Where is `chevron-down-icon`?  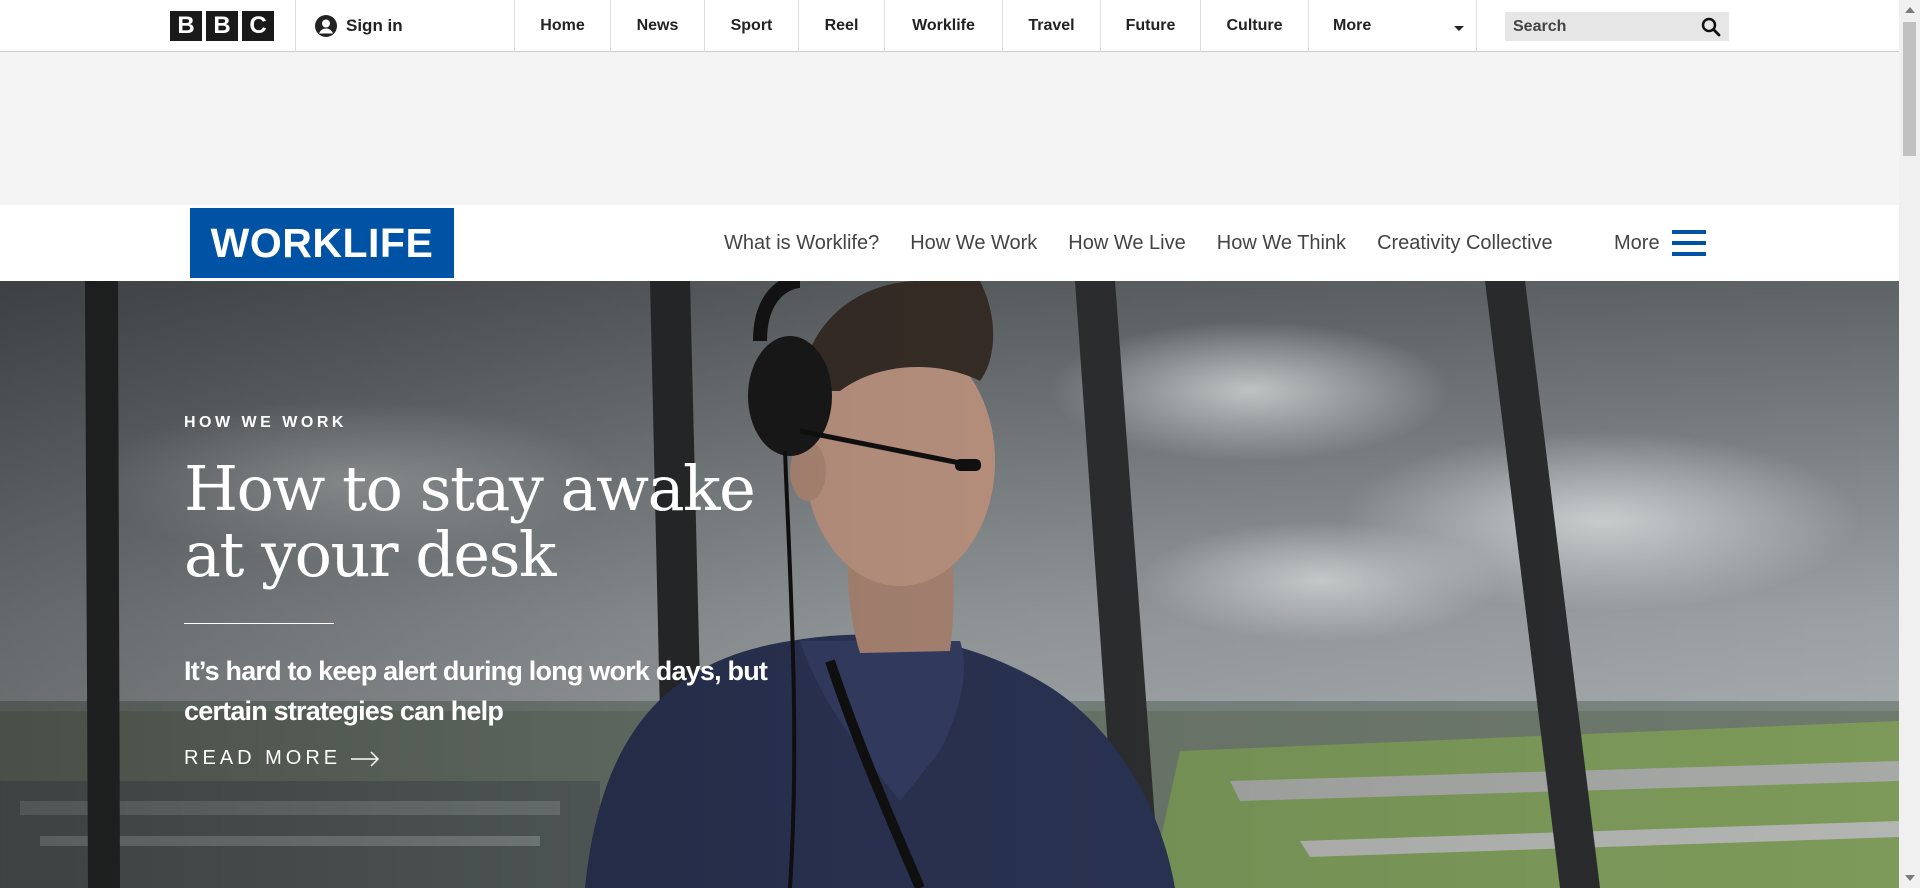 chevron-down-icon is located at coordinates (1459, 28).